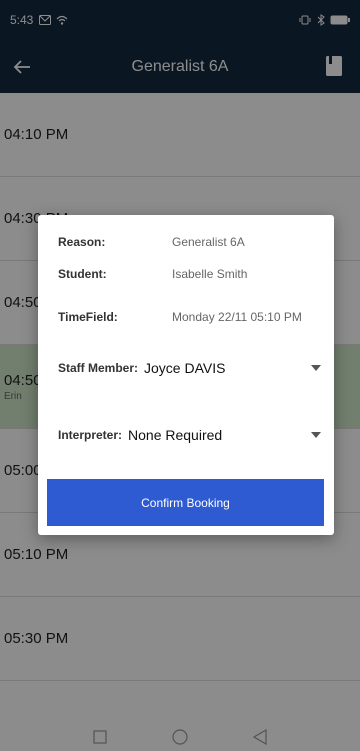 The width and height of the screenshot is (360, 751). What do you see at coordinates (185, 502) in the screenshot?
I see `confirm-booking-button: Confirm Booking` at bounding box center [185, 502].